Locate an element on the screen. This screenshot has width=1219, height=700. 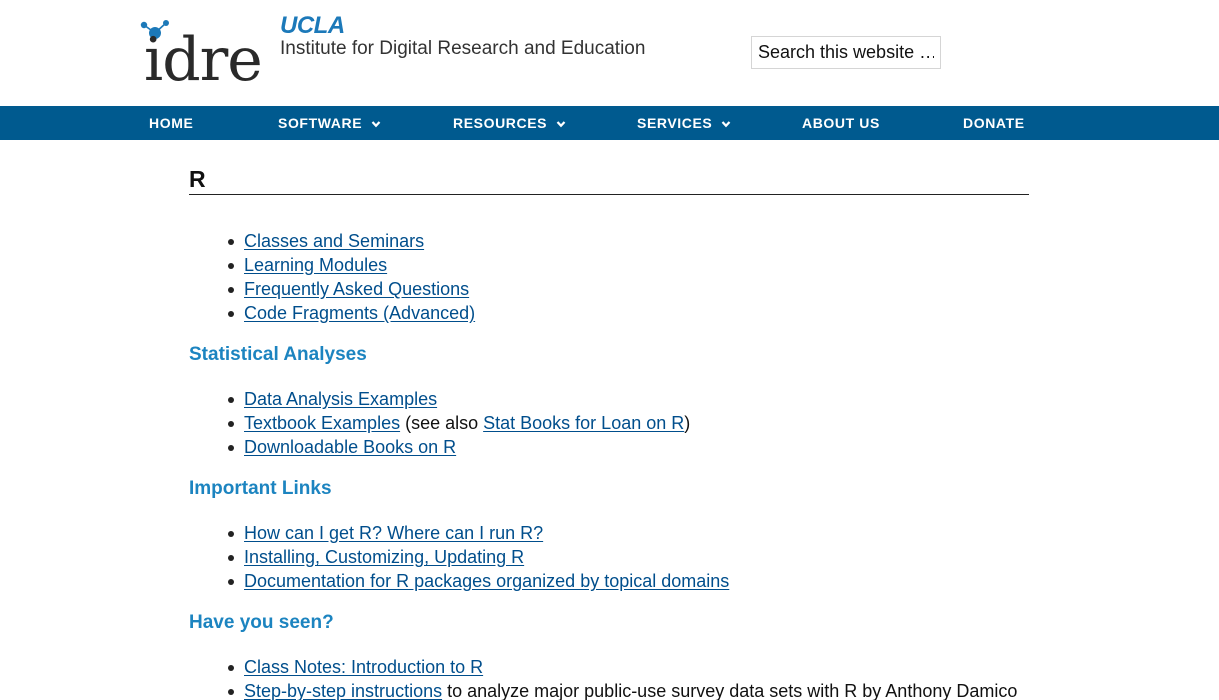
nav-resources: RESOURCES is located at coordinates (509, 123).